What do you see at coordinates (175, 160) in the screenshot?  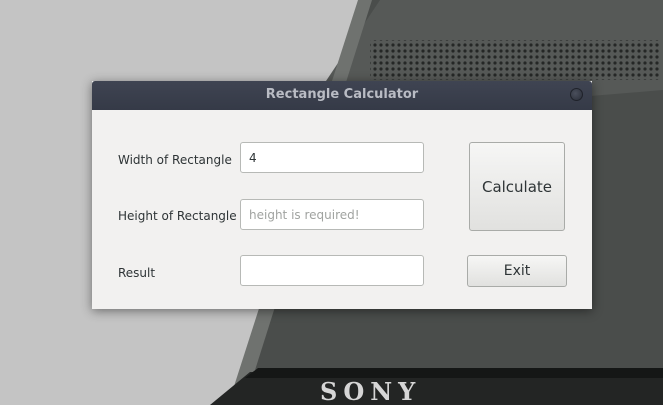 I see `width-label: Width of Rectangle` at bounding box center [175, 160].